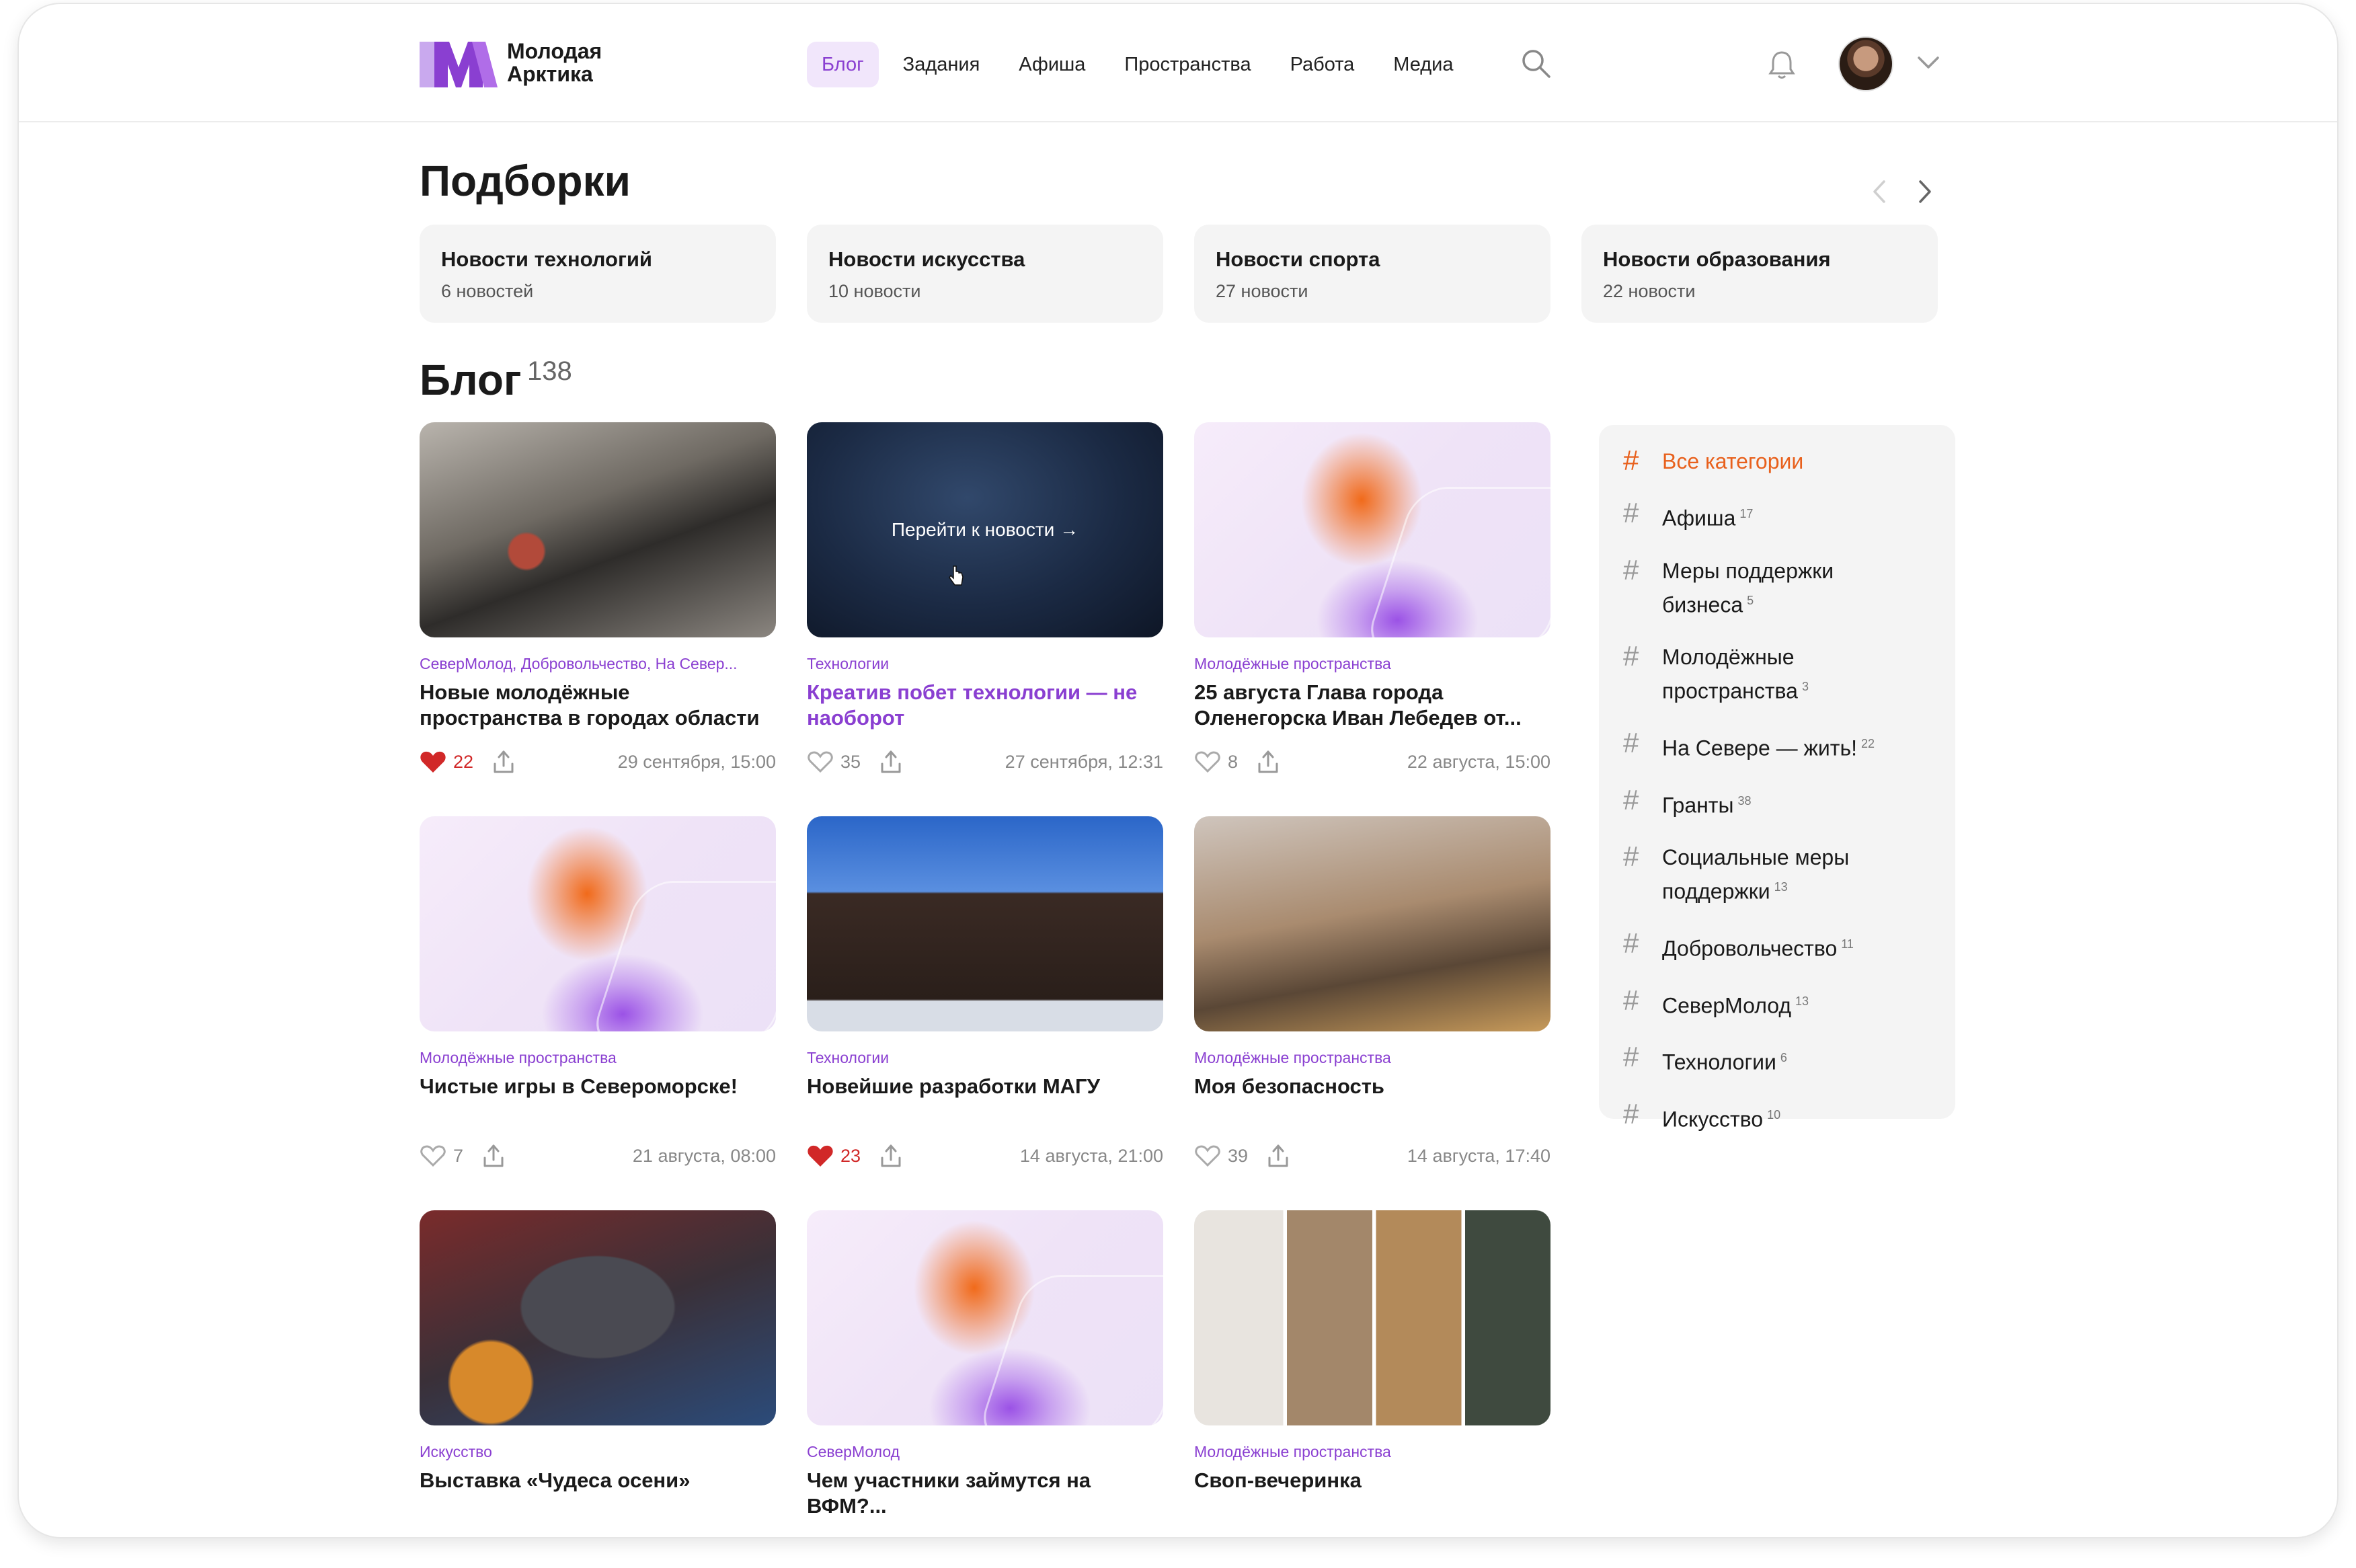 This screenshot has height=1568, width=2356. I want to click on arrow-right-icon, so click(1925, 192).